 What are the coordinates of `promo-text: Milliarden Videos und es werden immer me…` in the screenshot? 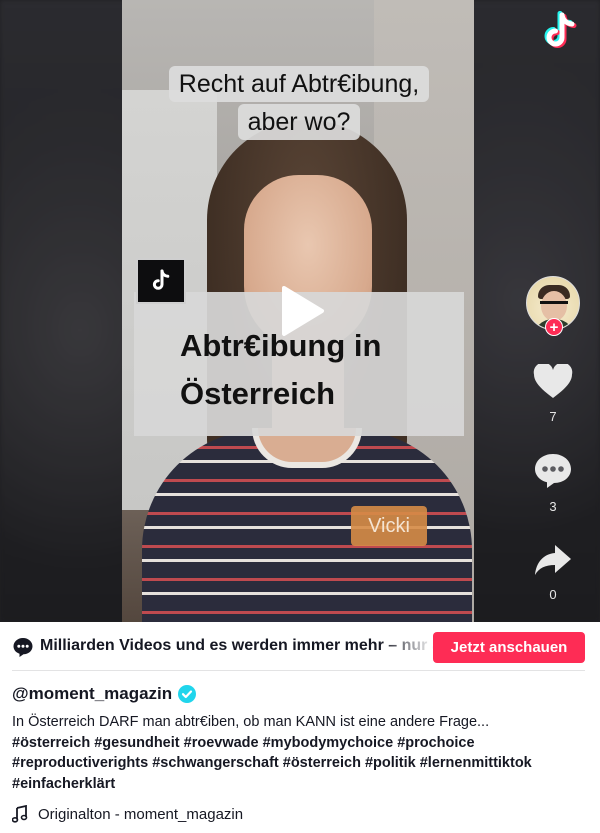 It's located at (237, 645).